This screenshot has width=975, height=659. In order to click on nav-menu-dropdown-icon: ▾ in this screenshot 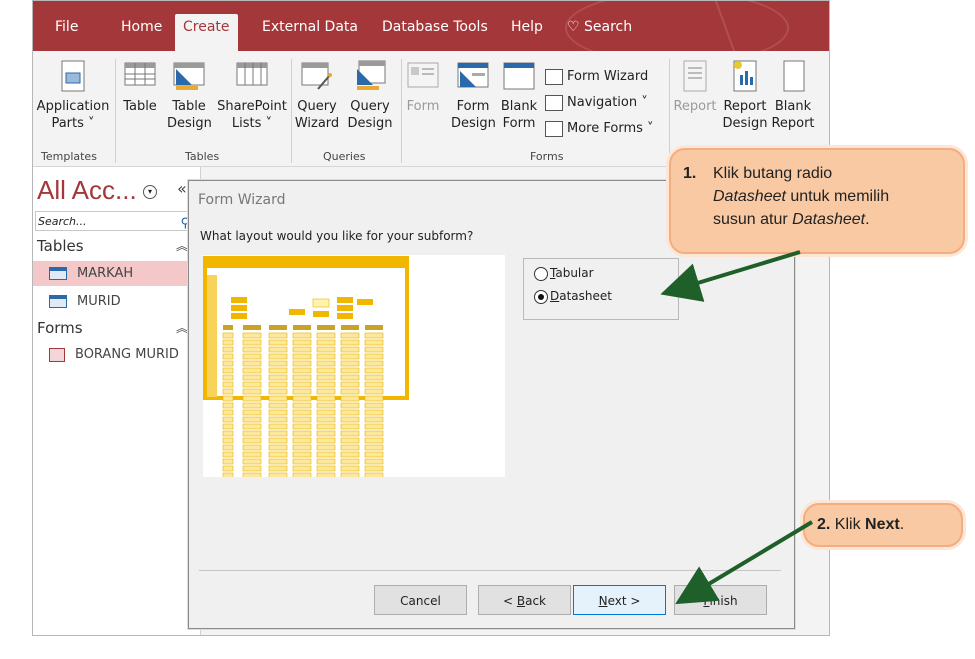, I will do `click(150, 192)`.